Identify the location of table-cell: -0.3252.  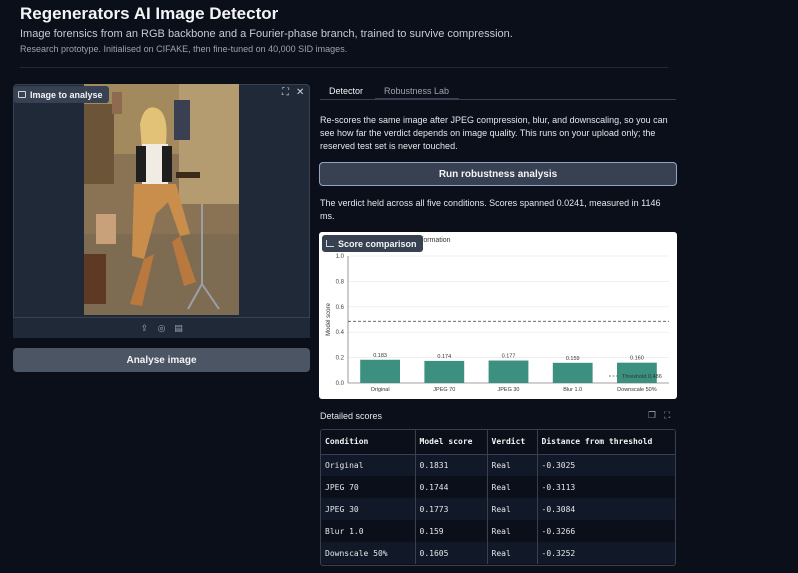
(606, 553).